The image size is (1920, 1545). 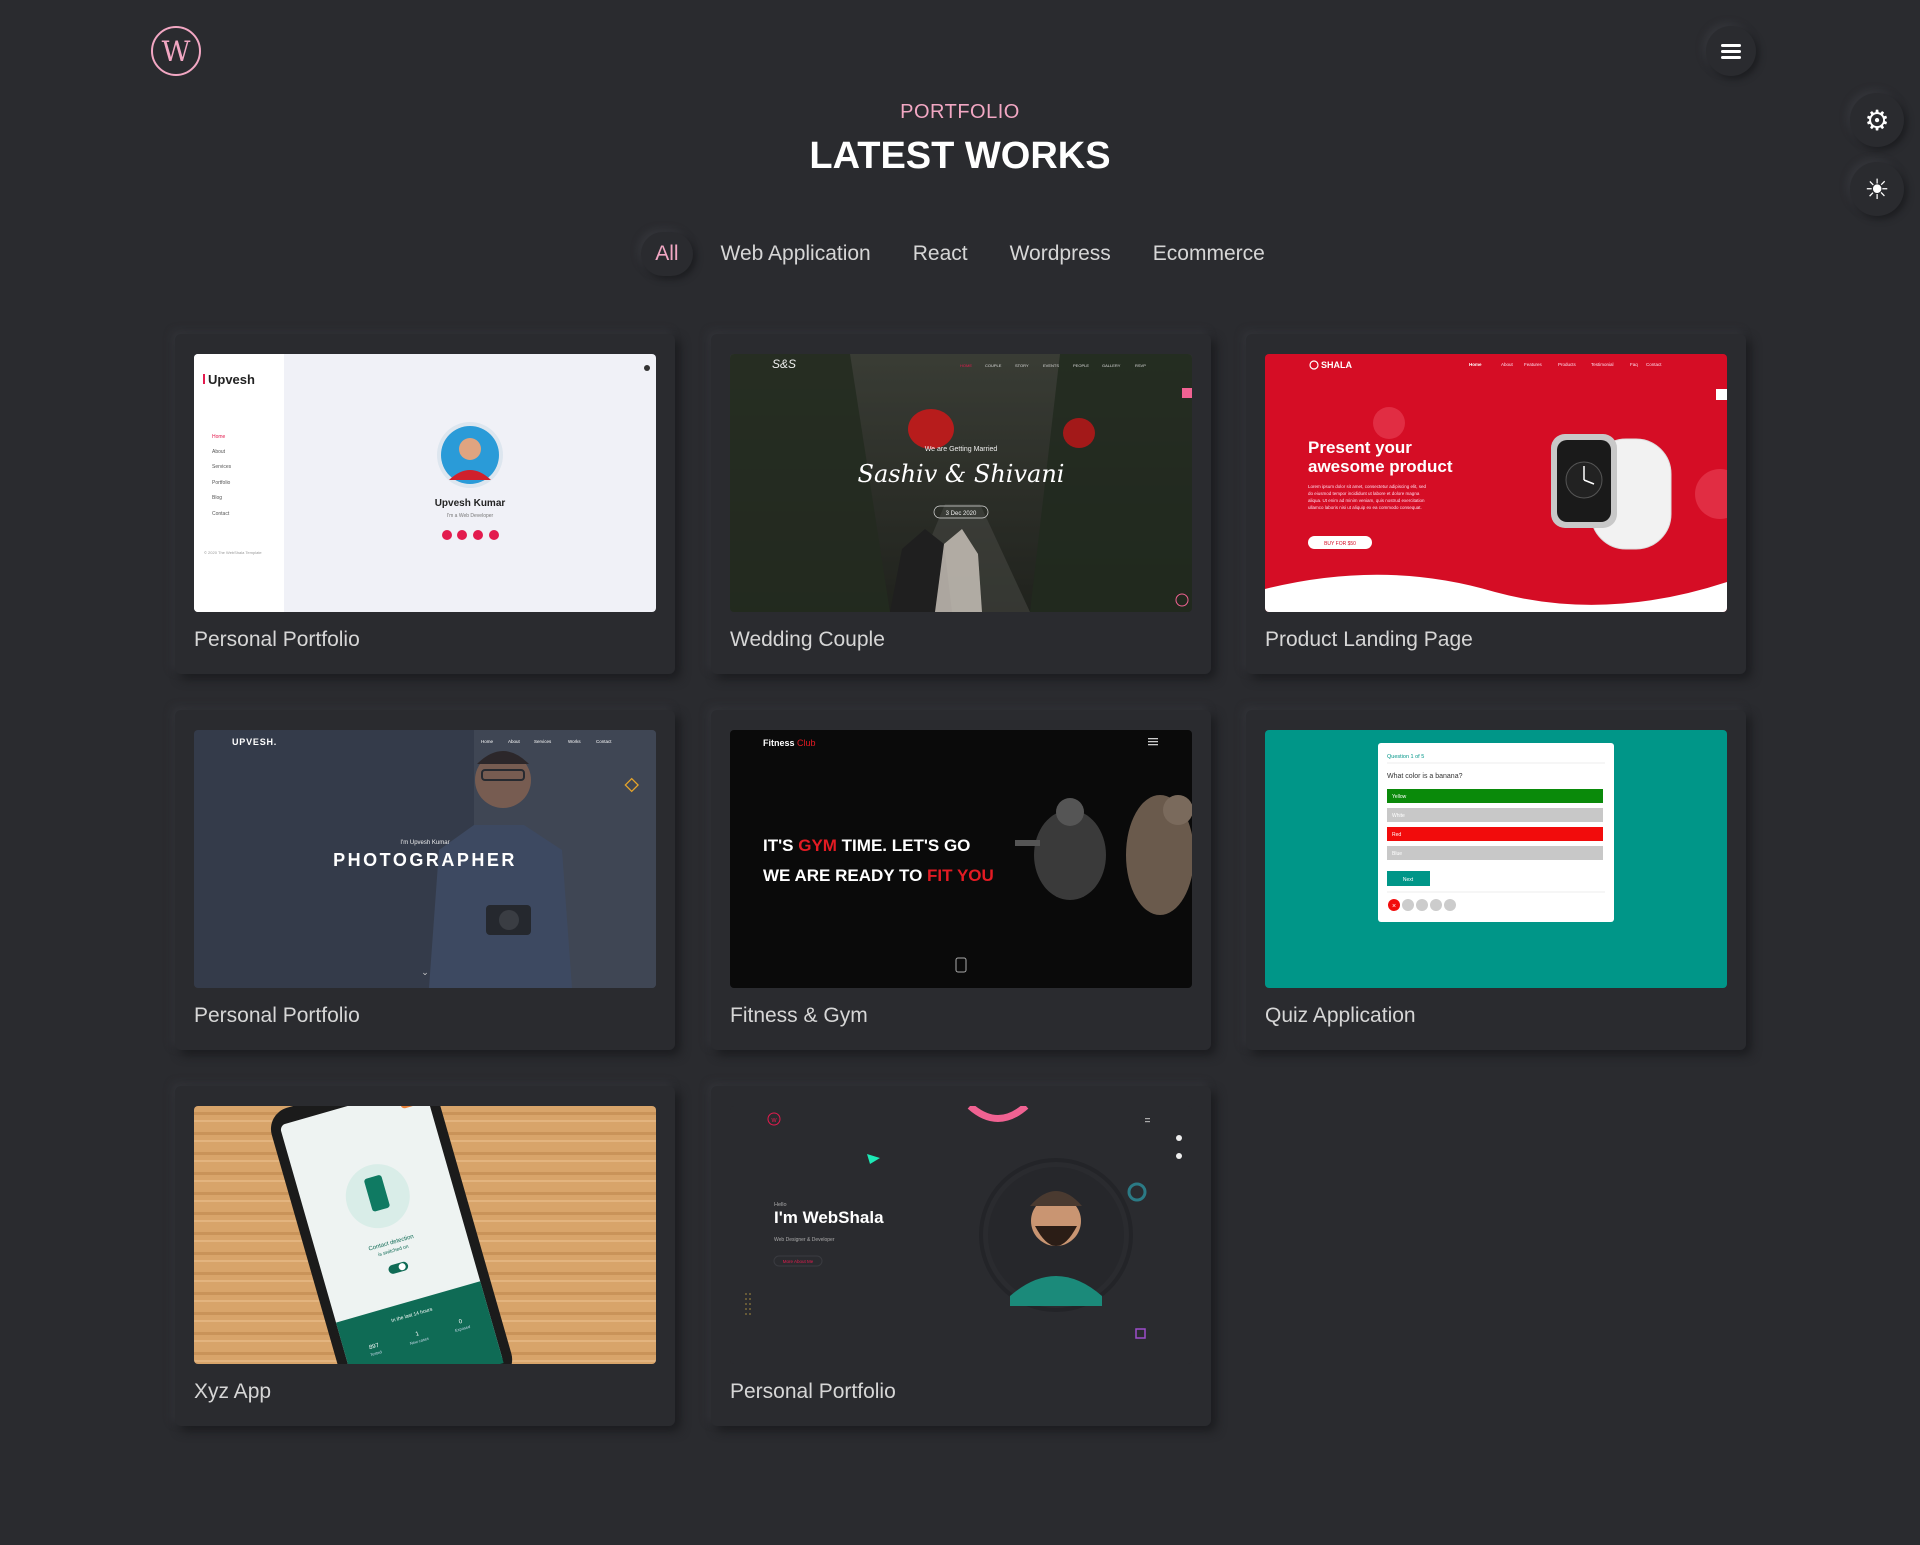 I want to click on section-title: LATEST WORKS, so click(x=960, y=156).